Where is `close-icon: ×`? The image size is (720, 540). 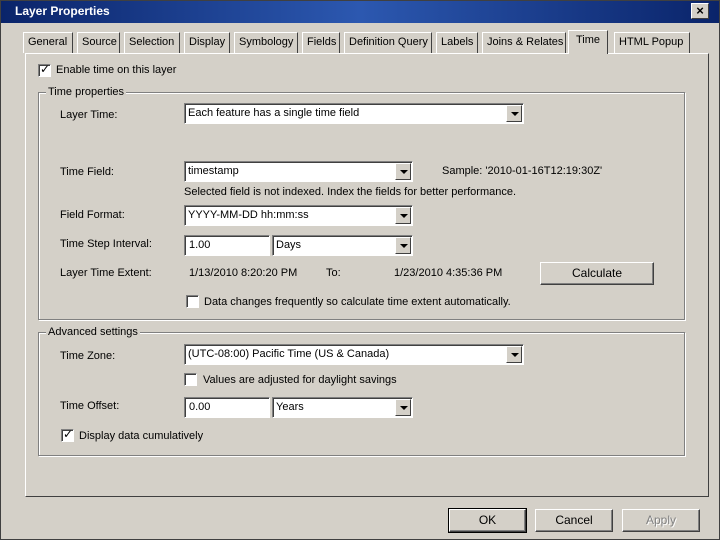
close-icon: × is located at coordinates (700, 10).